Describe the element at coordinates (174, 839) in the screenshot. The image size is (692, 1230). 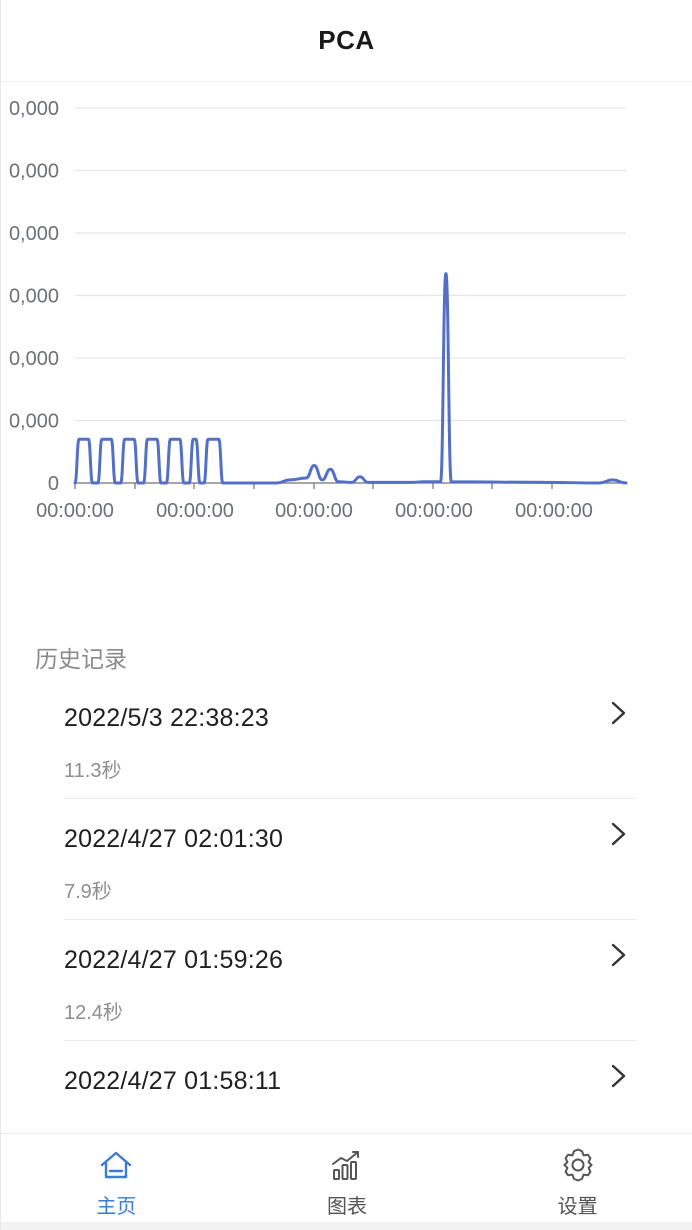
I see `history-item-time: 2022/4/27 02:01:30` at that location.